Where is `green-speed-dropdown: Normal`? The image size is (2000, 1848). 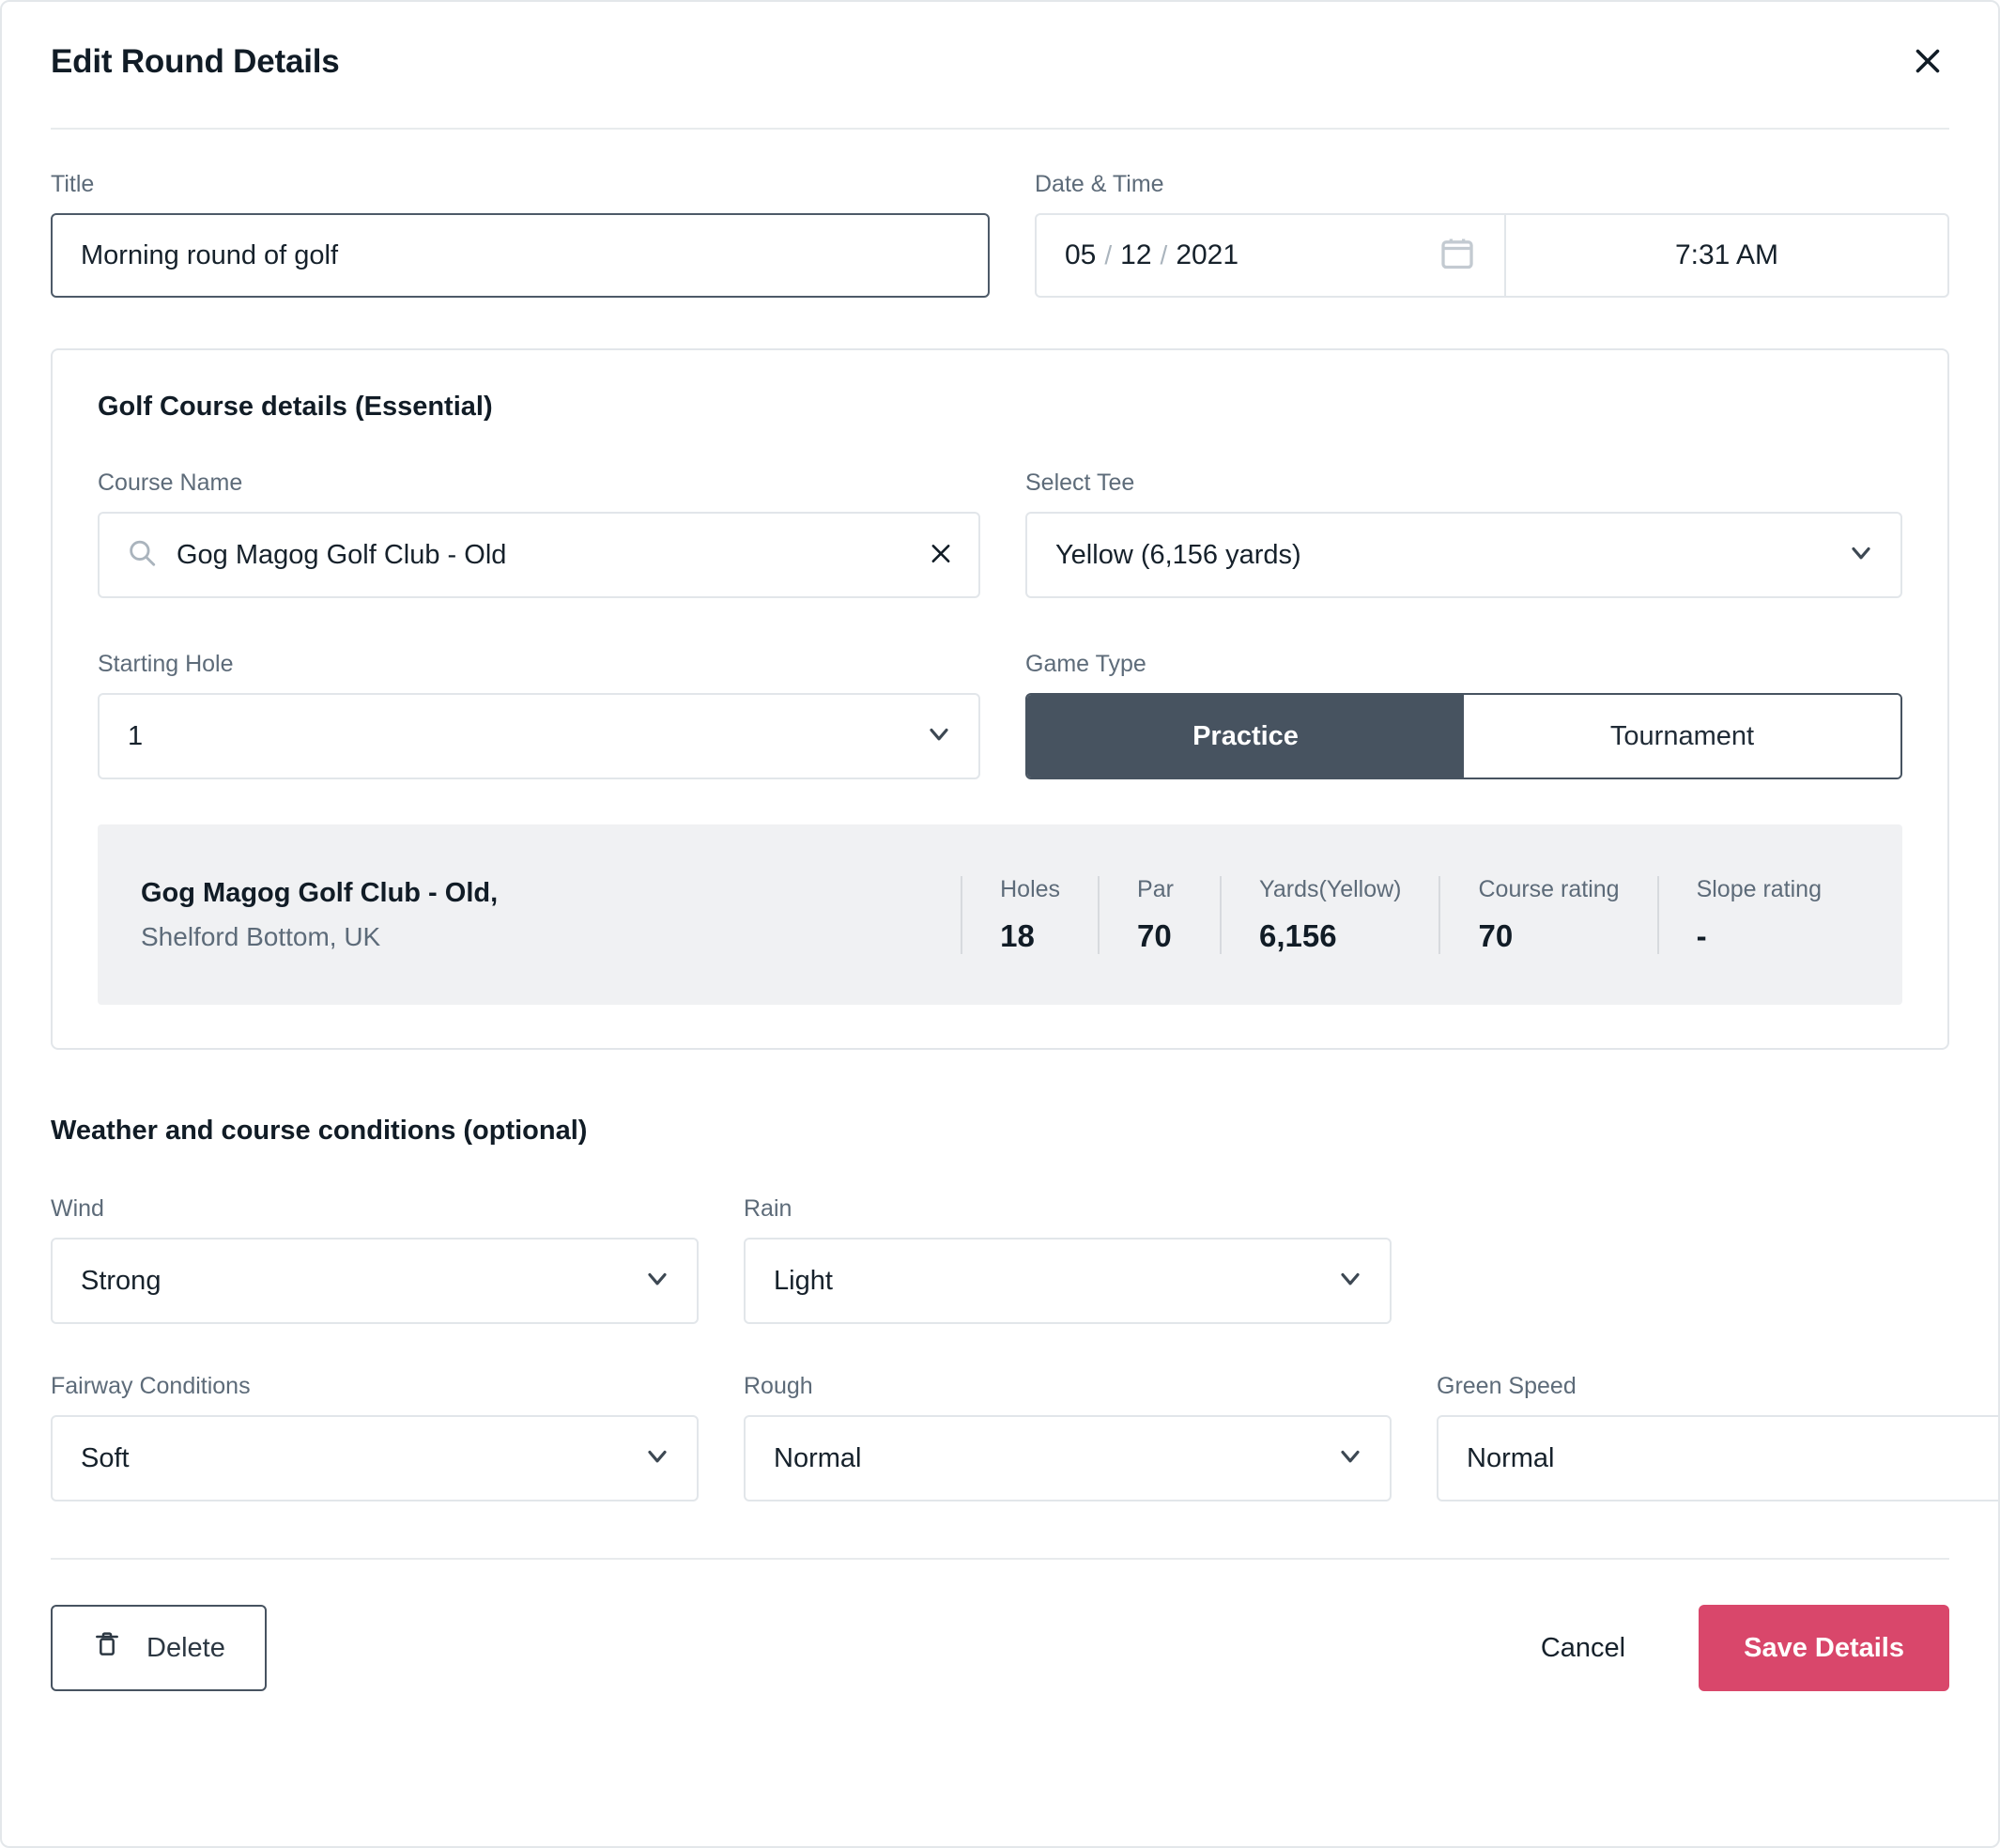
green-speed-dropdown: Normal is located at coordinates (1717, 1458).